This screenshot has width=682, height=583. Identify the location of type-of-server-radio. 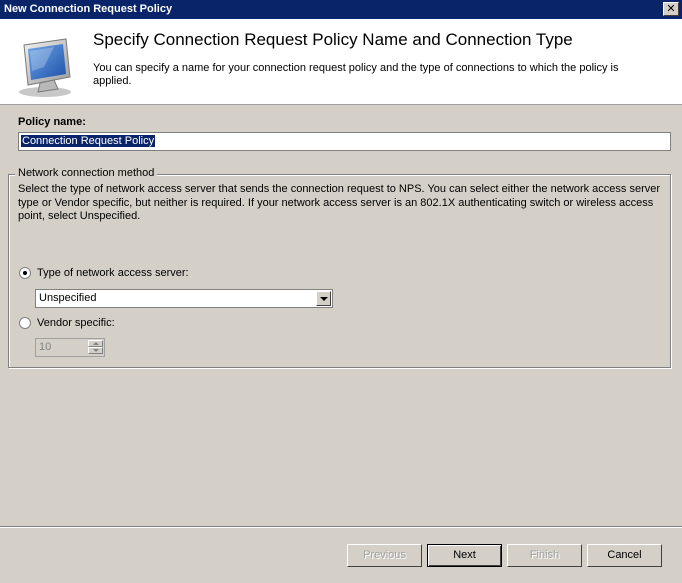
(25, 273).